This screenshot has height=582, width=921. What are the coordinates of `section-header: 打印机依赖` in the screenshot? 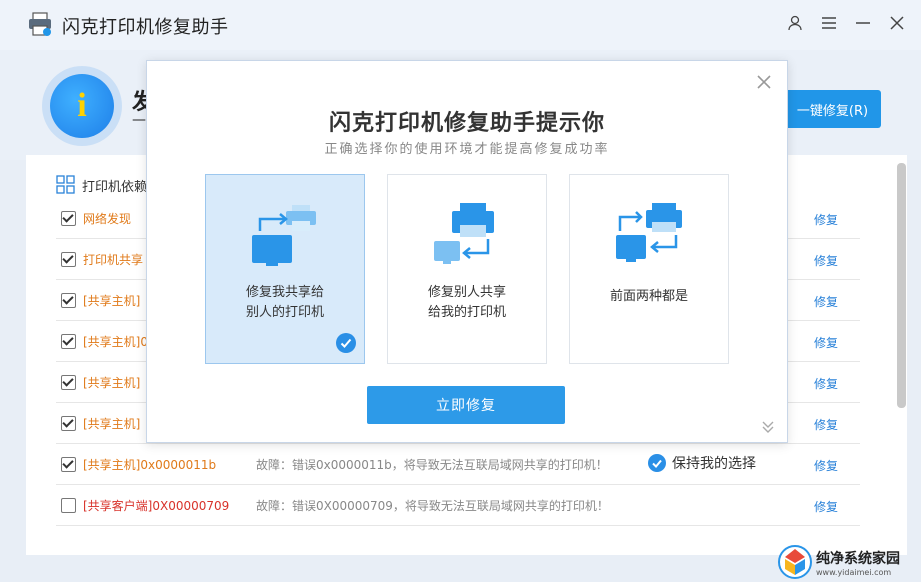 It's located at (101, 185).